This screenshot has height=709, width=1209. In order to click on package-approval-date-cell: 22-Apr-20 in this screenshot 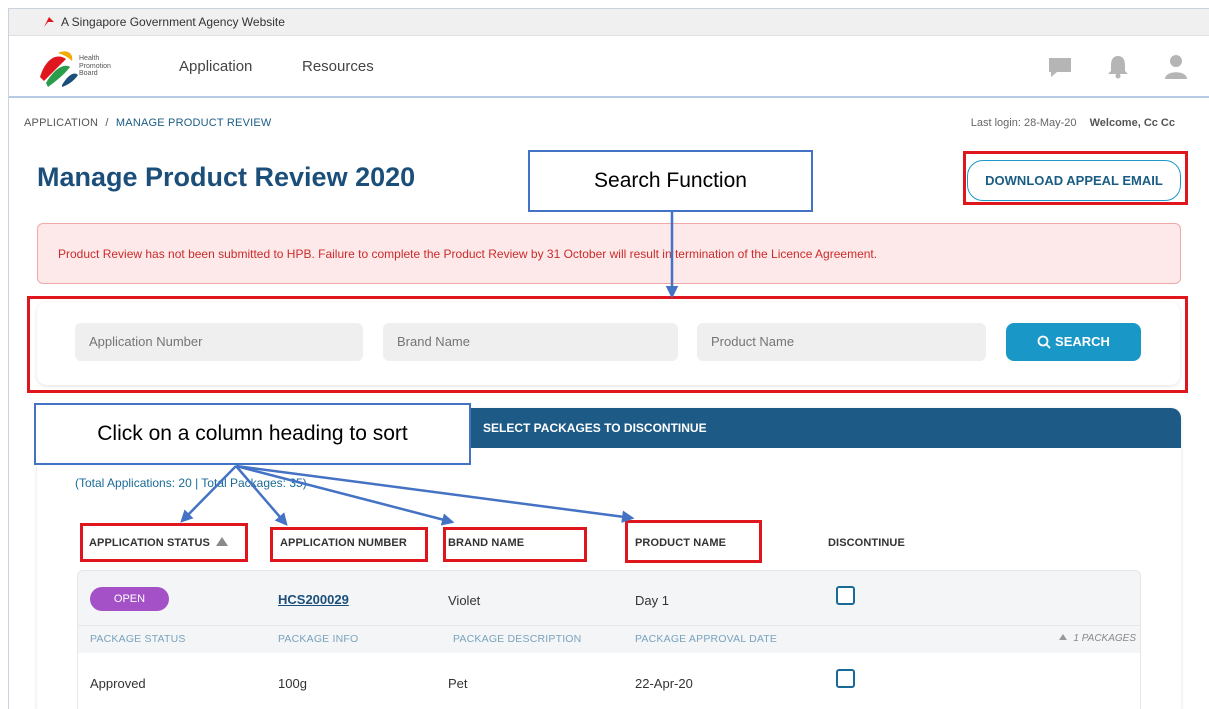, I will do `click(664, 683)`.